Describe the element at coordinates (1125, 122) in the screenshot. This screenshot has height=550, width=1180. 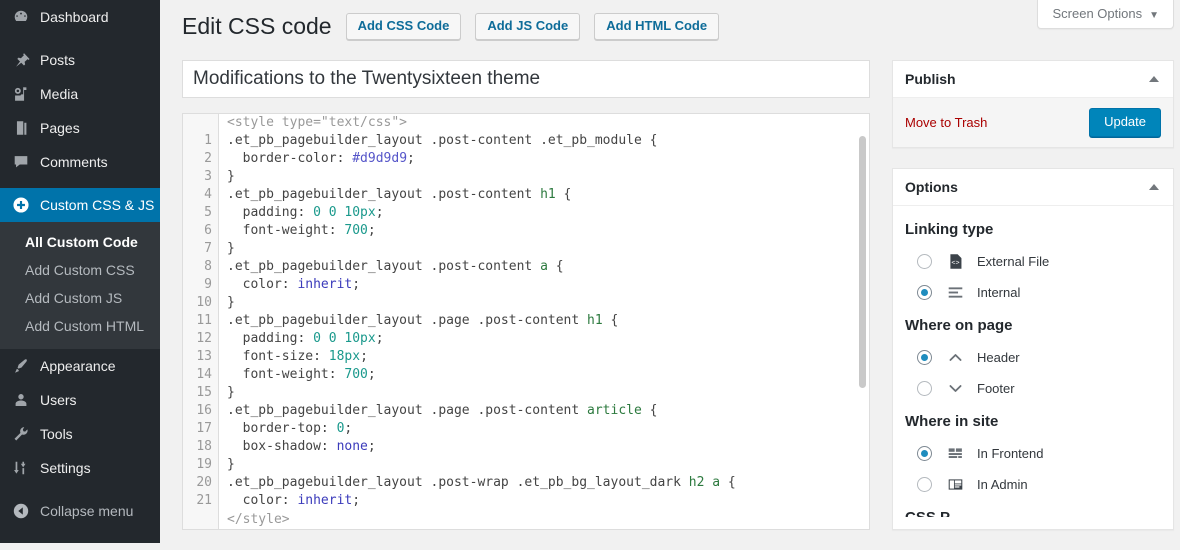
I see `update-button: Update` at that location.